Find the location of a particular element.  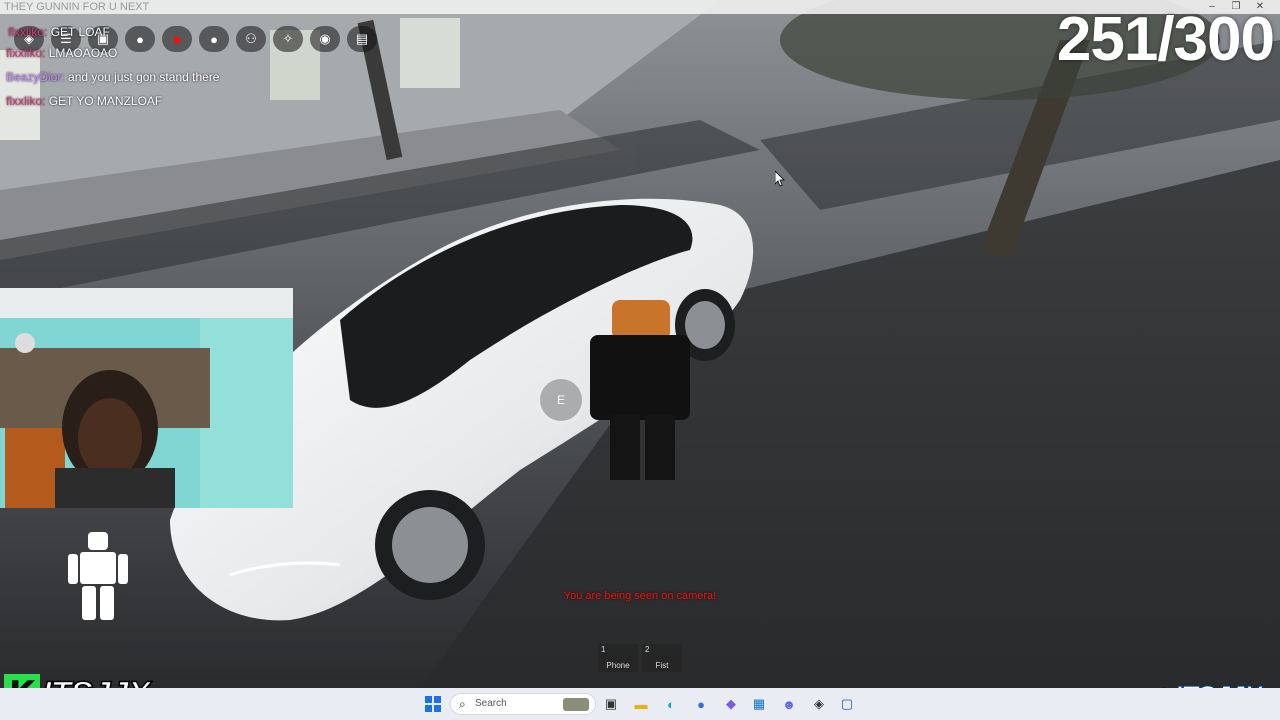

windows-taskbar: ⌕ Search ▣ ▬ ◐ ● ◆ ▦ ☻ ◈ ▢ is located at coordinates (640, 704).